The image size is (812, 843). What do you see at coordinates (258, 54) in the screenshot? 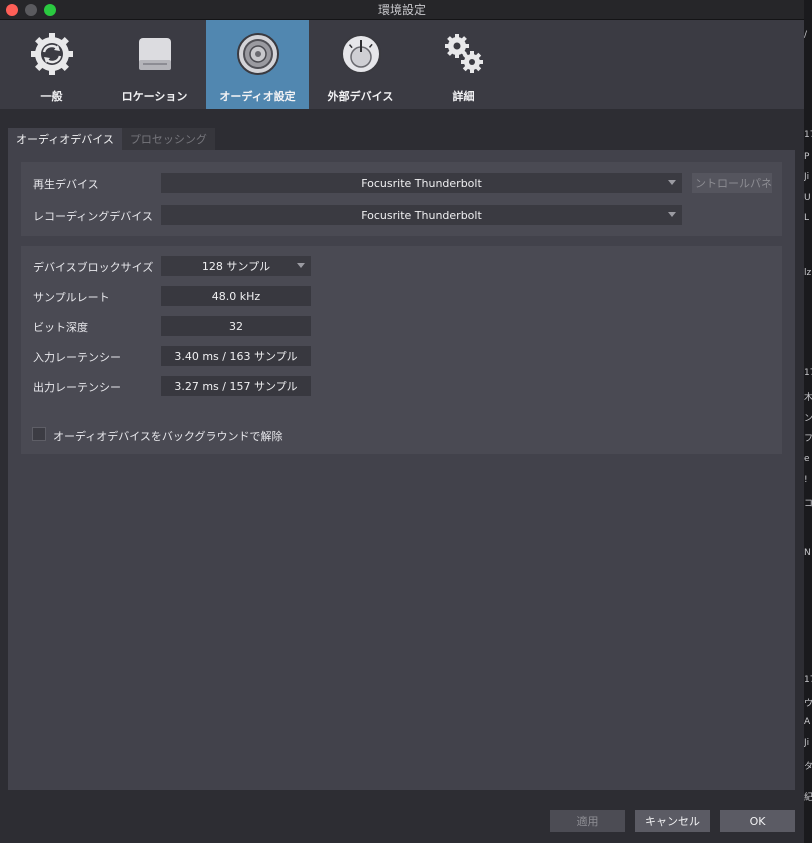
I see `speaker-icon` at bounding box center [258, 54].